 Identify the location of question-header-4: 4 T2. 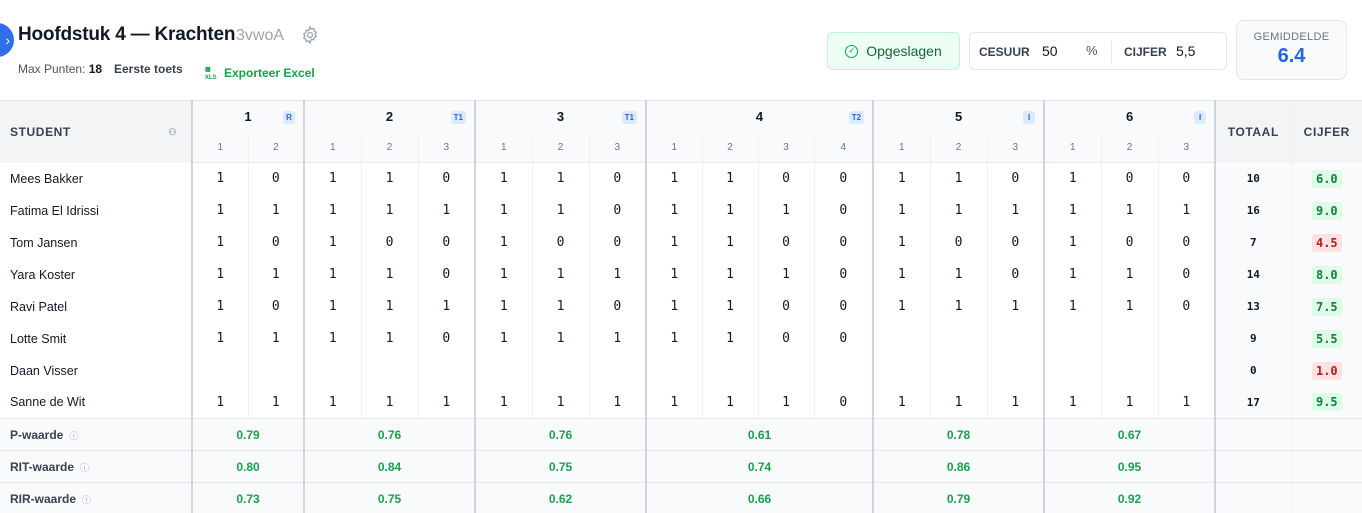
(759, 116).